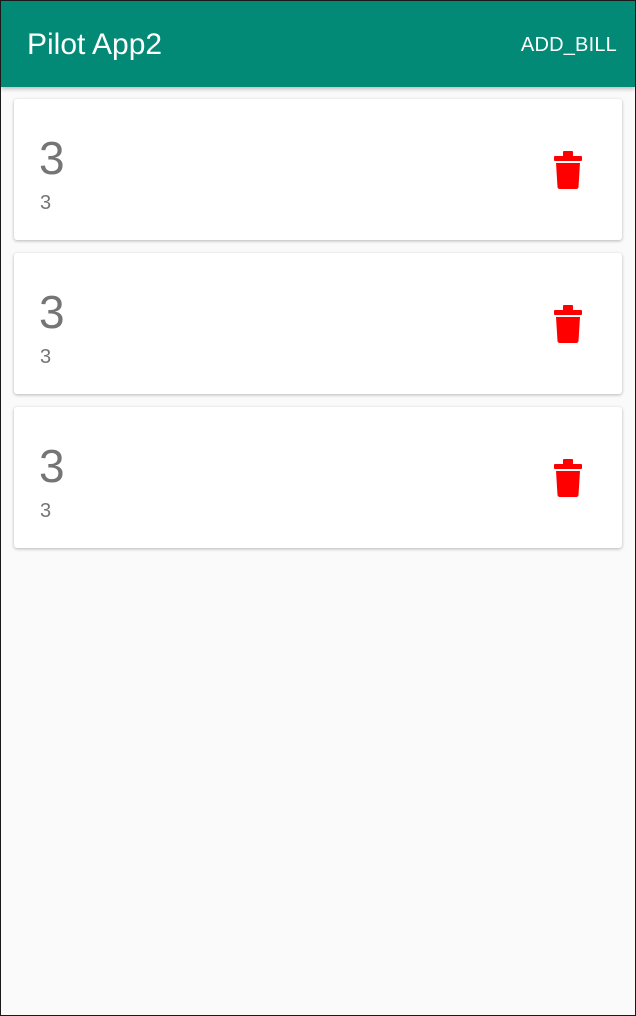  I want to click on add-bill-button: ADD_BILL, so click(569, 45).